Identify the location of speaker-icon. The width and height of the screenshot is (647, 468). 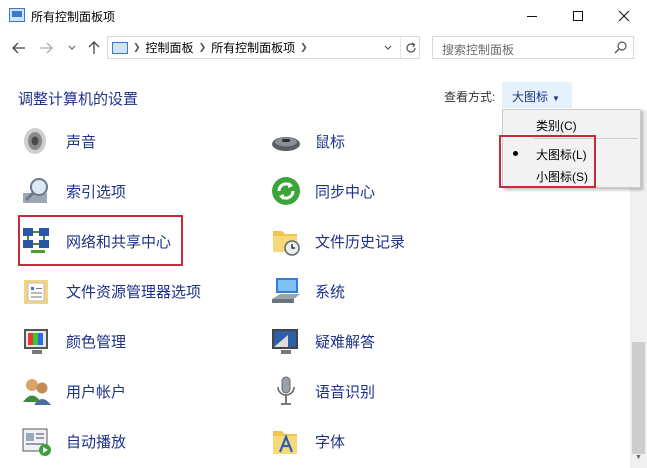
(37, 141).